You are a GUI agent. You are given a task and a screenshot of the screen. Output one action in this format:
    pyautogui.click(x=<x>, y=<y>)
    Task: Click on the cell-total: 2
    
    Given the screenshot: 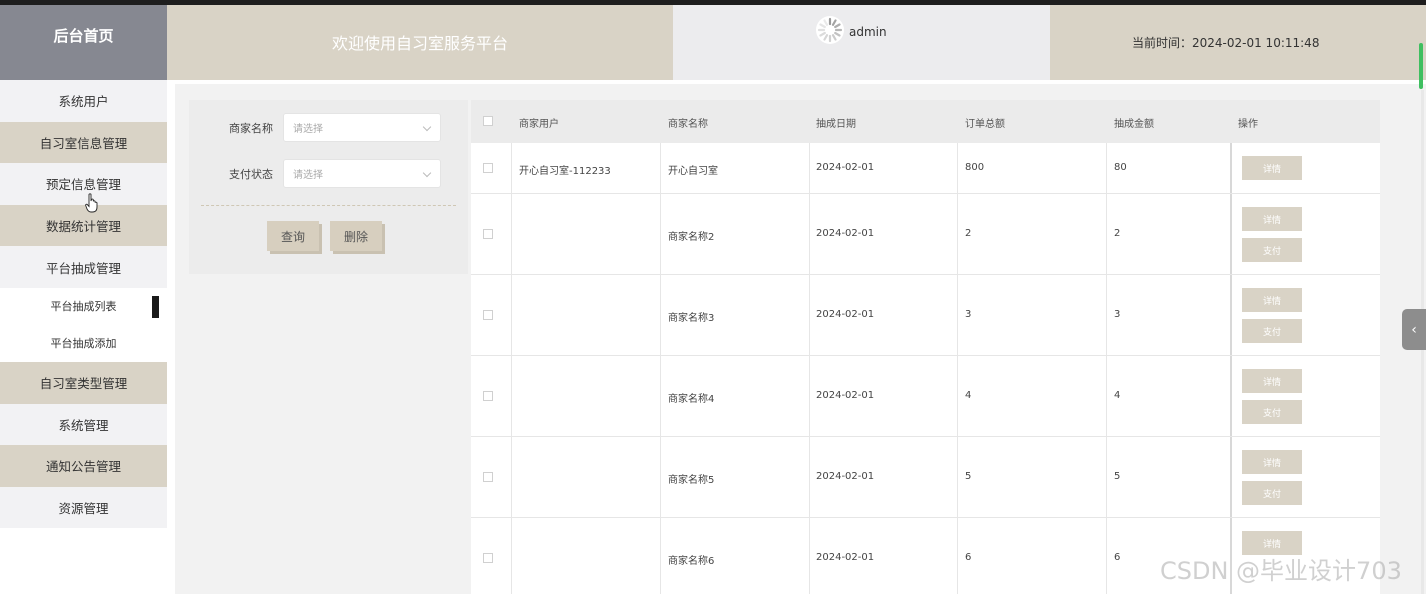 What is the action you would take?
    pyautogui.click(x=968, y=233)
    